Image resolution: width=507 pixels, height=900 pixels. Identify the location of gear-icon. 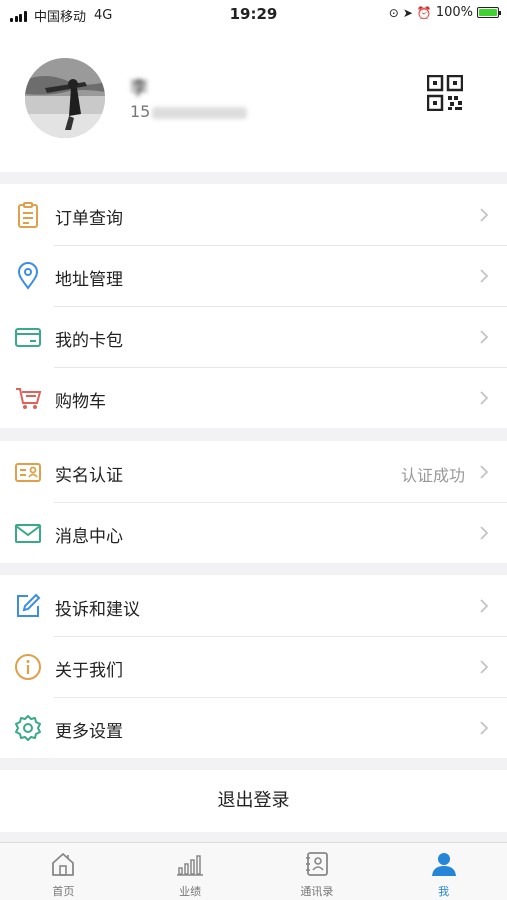
(28, 728).